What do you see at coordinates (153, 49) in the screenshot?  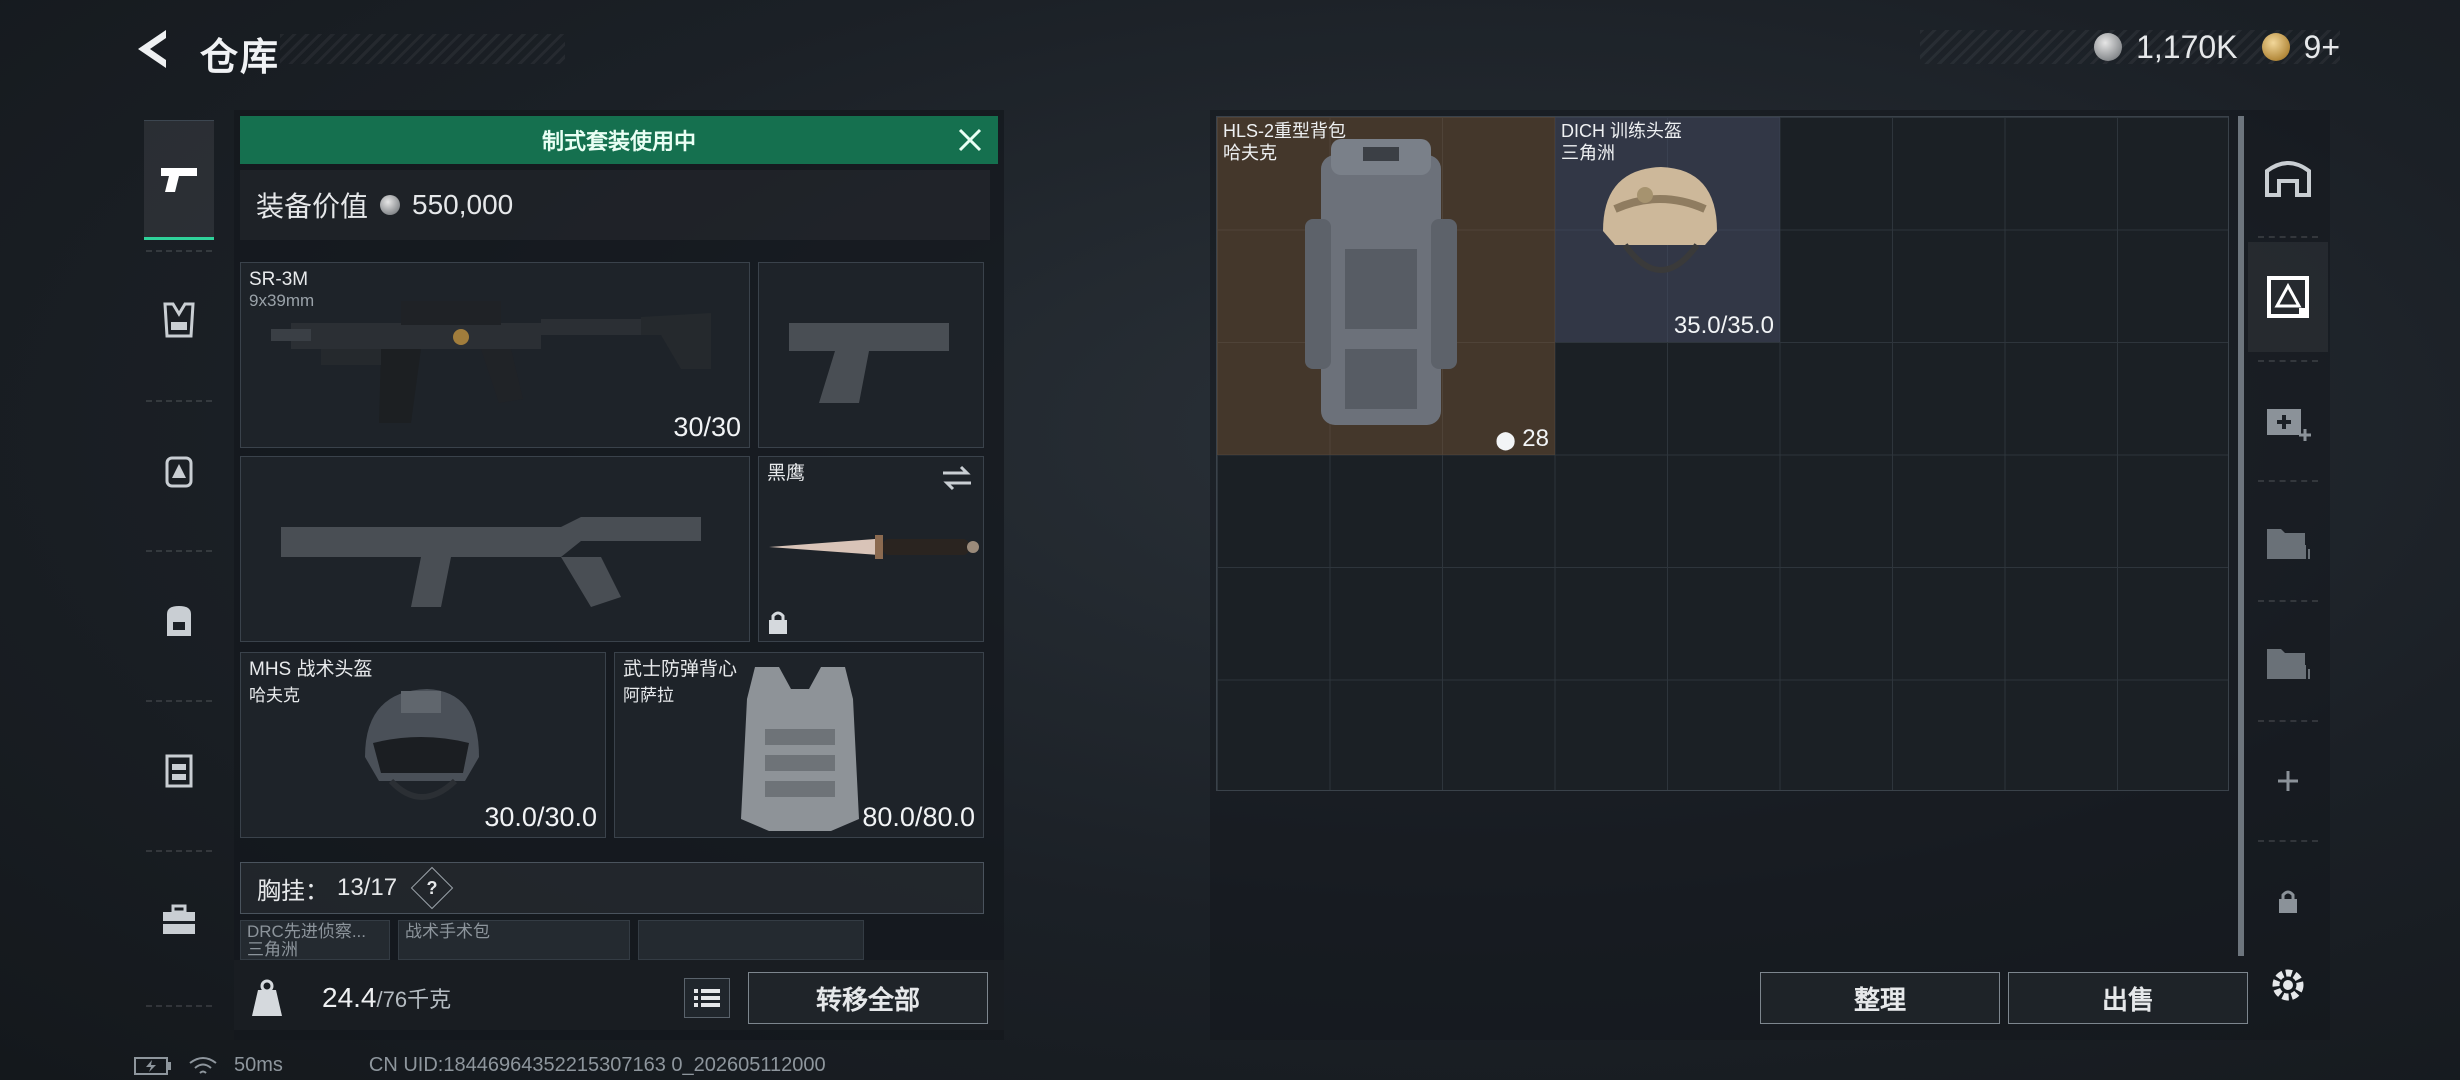 I see `back-arrow-icon` at bounding box center [153, 49].